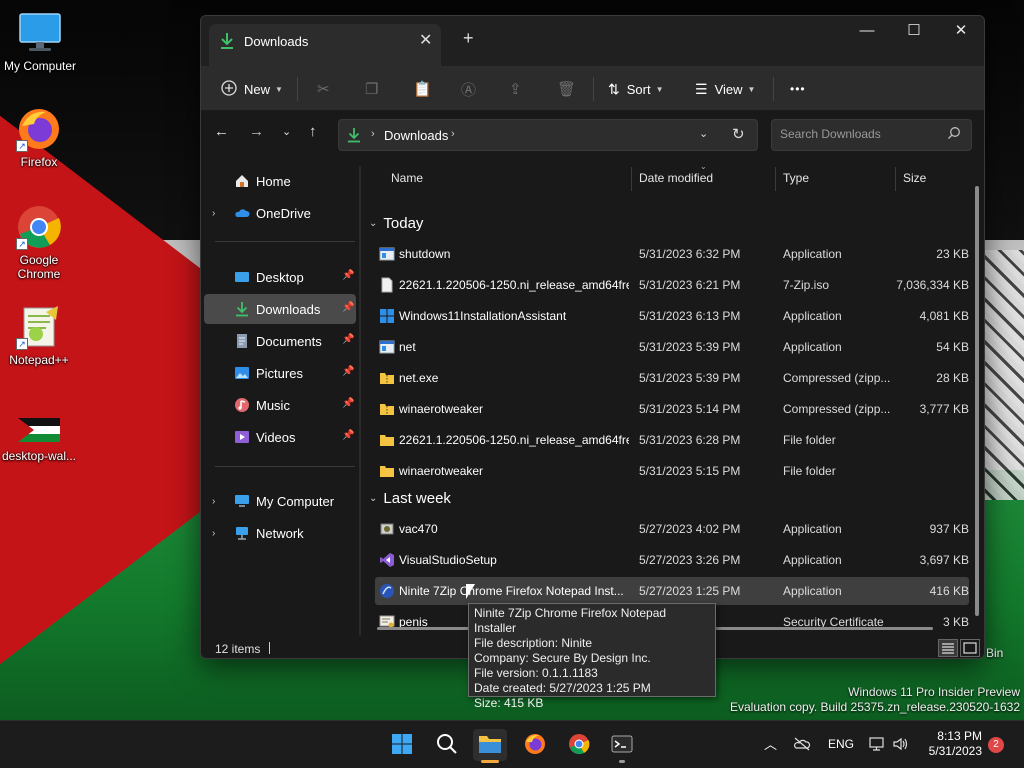 The height and width of the screenshot is (768, 1024). I want to click on vertical-scrollbar, so click(977, 401).